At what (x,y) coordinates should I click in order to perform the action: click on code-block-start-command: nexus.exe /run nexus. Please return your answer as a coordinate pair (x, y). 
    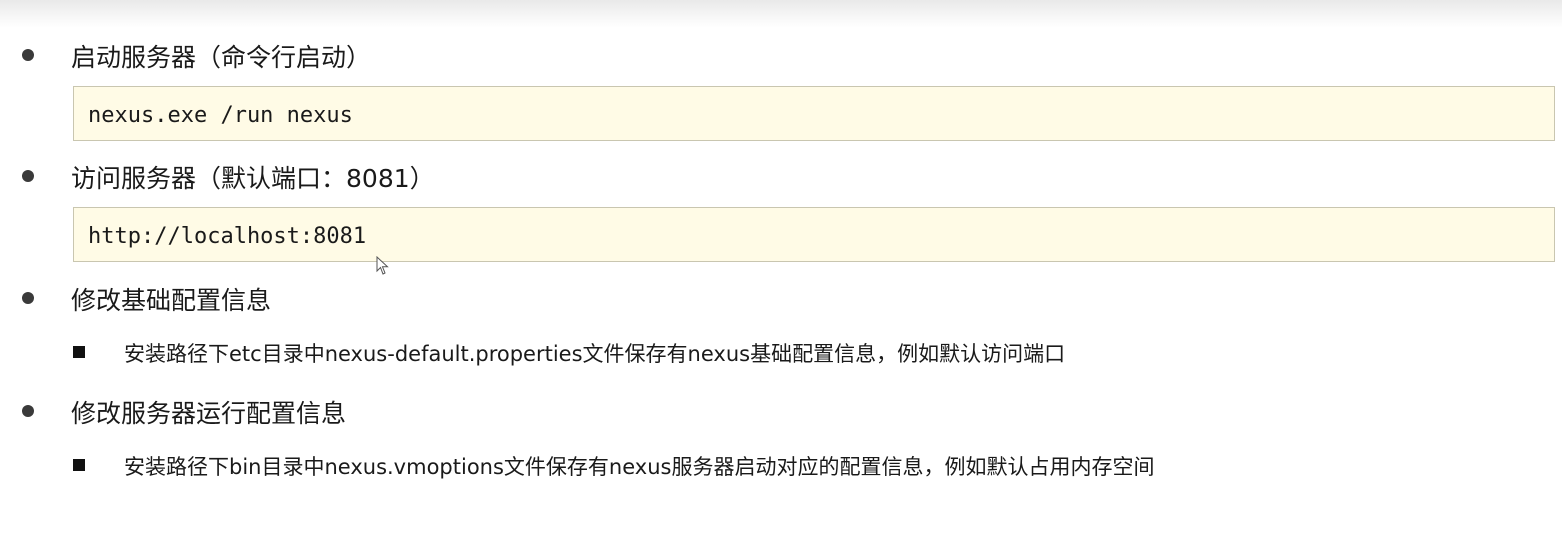
    Looking at the image, I should click on (814, 113).